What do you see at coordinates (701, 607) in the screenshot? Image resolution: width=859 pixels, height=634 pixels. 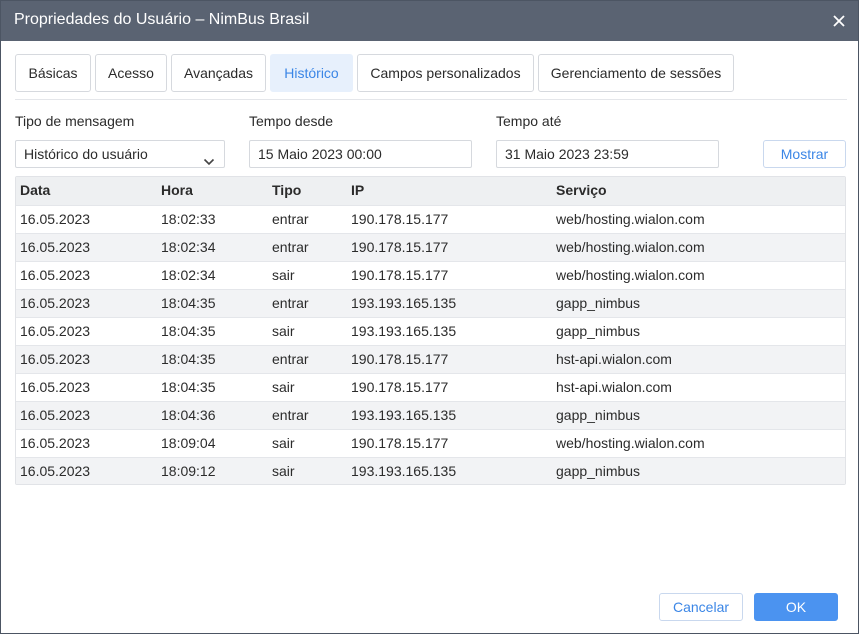 I see `cancel-button: Cancelar` at bounding box center [701, 607].